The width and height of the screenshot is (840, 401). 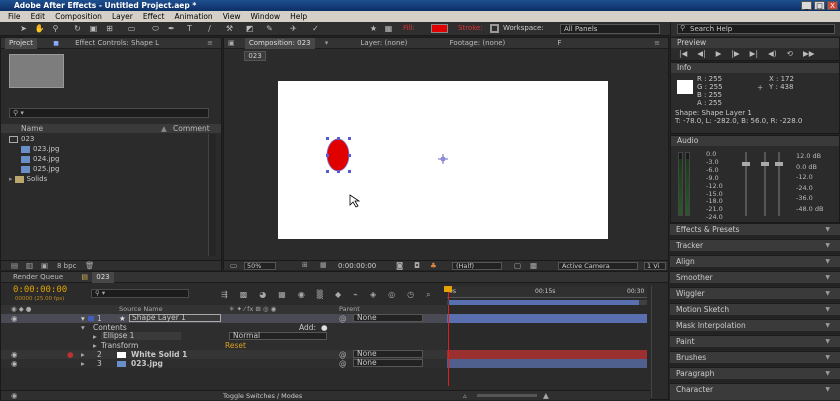 What do you see at coordinates (91, 318) in the screenshot?
I see `label-color` at bounding box center [91, 318].